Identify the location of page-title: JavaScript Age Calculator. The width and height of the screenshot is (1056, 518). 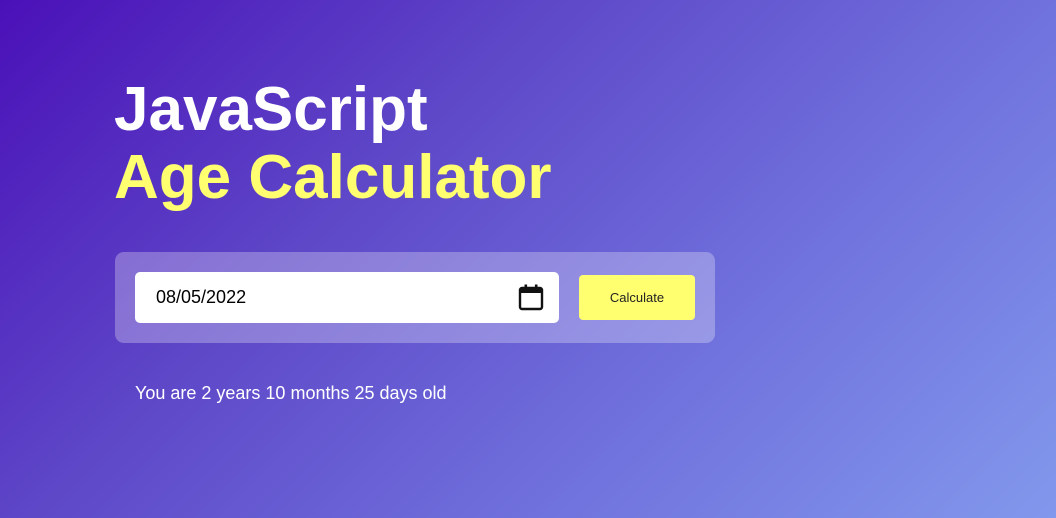
(333, 144).